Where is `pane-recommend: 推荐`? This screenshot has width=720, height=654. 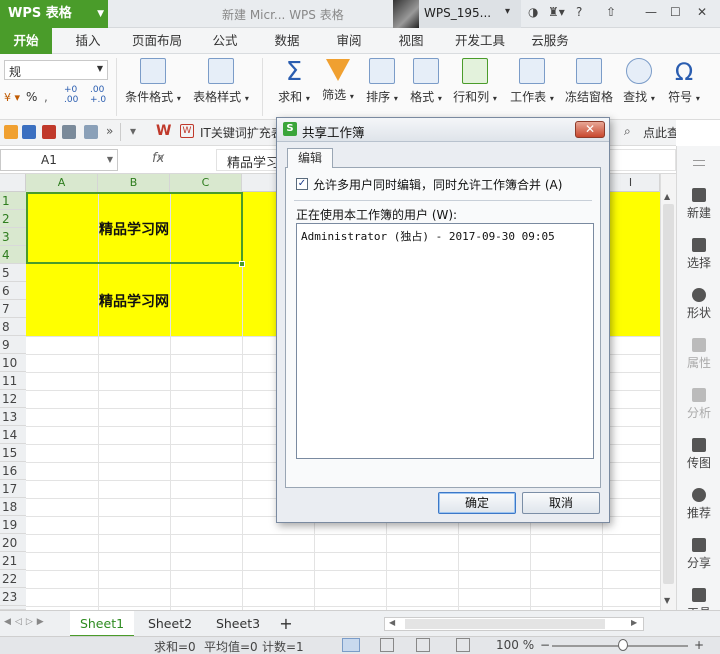 pane-recommend: 推荐 is located at coordinates (698, 504).